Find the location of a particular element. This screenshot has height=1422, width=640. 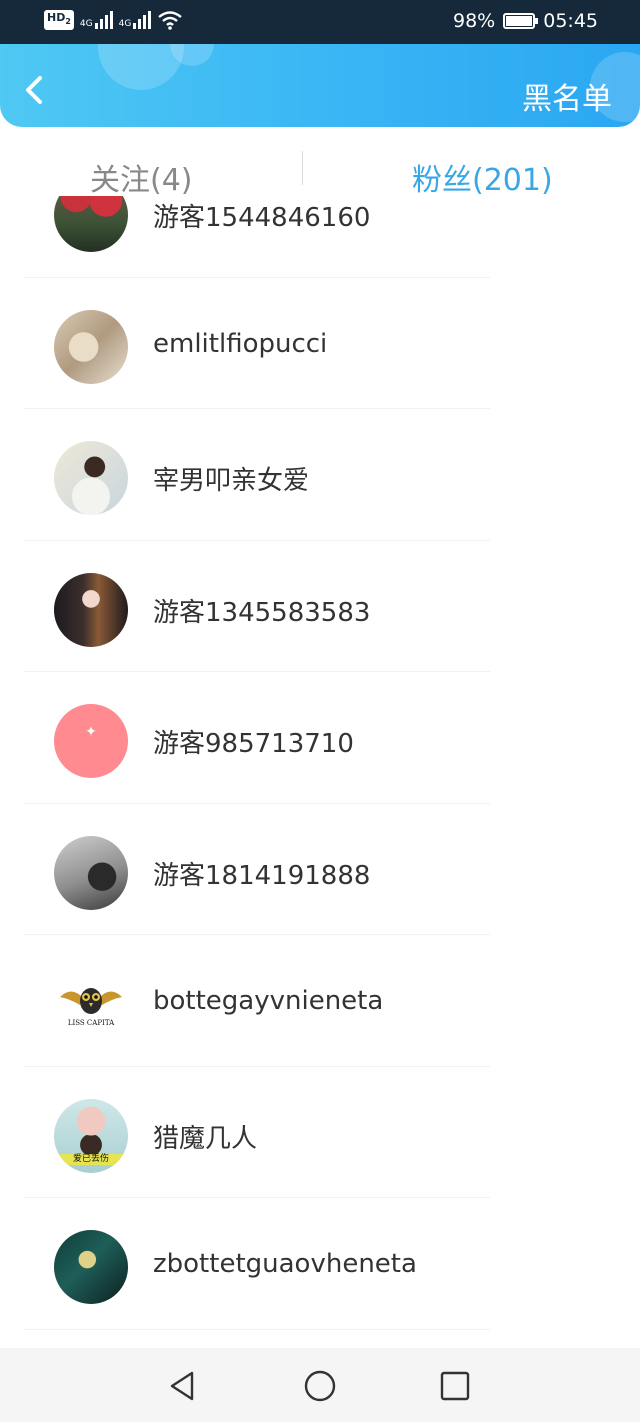

list-item: 游客1814191888 is located at coordinates (320, 869).